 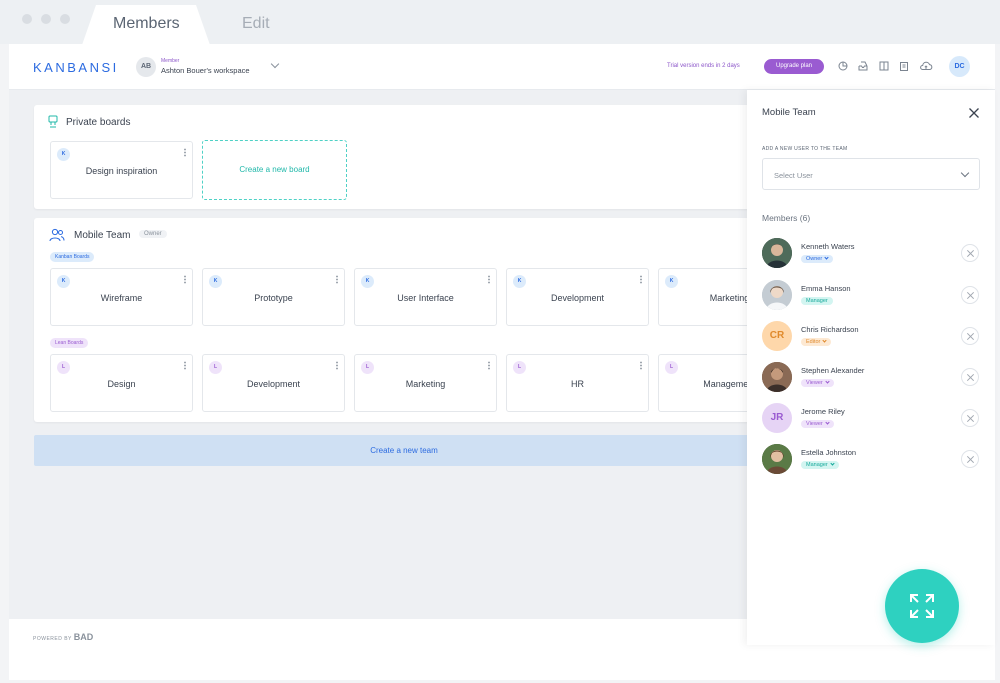 What do you see at coordinates (703, 66) in the screenshot?
I see `trial-notice: Trial version ends in 2 days` at bounding box center [703, 66].